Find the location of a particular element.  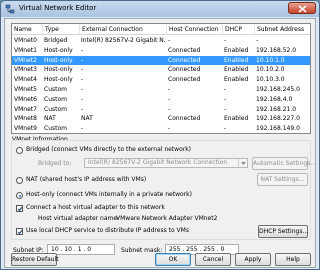

adapter-name-label: Host virtual adapter name: is located at coordinates (79, 218).